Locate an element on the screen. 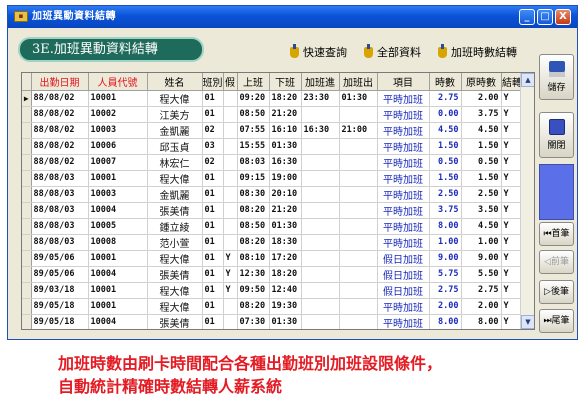  col-ot-in-header: 加班進 is located at coordinates (320, 82).